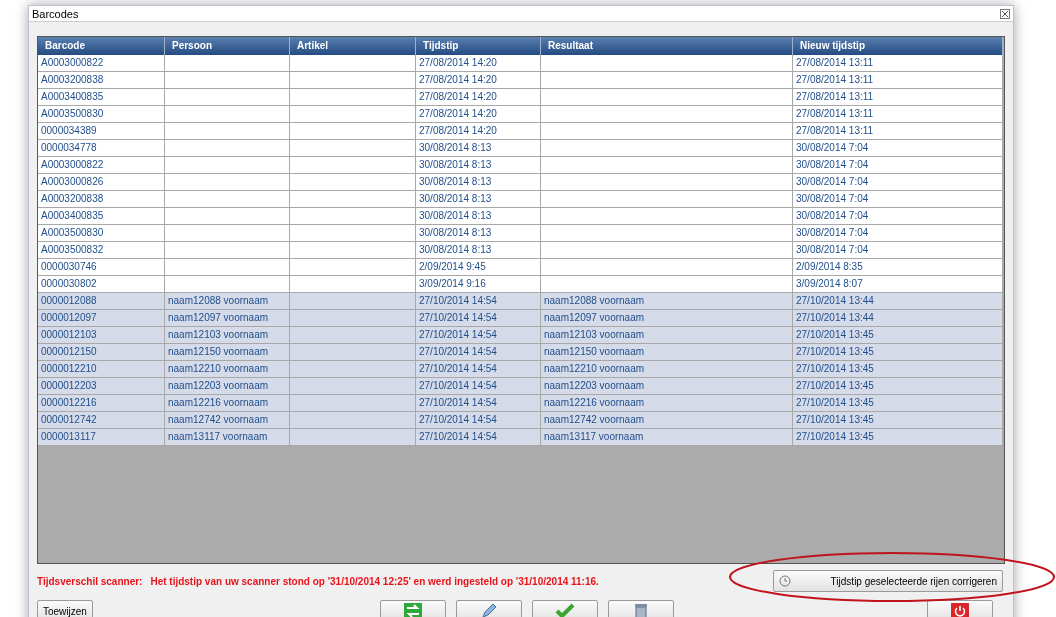 The image size is (1056, 617). Describe the element at coordinates (101, 437) in the screenshot. I see `table-cell: 0000013117` at that location.